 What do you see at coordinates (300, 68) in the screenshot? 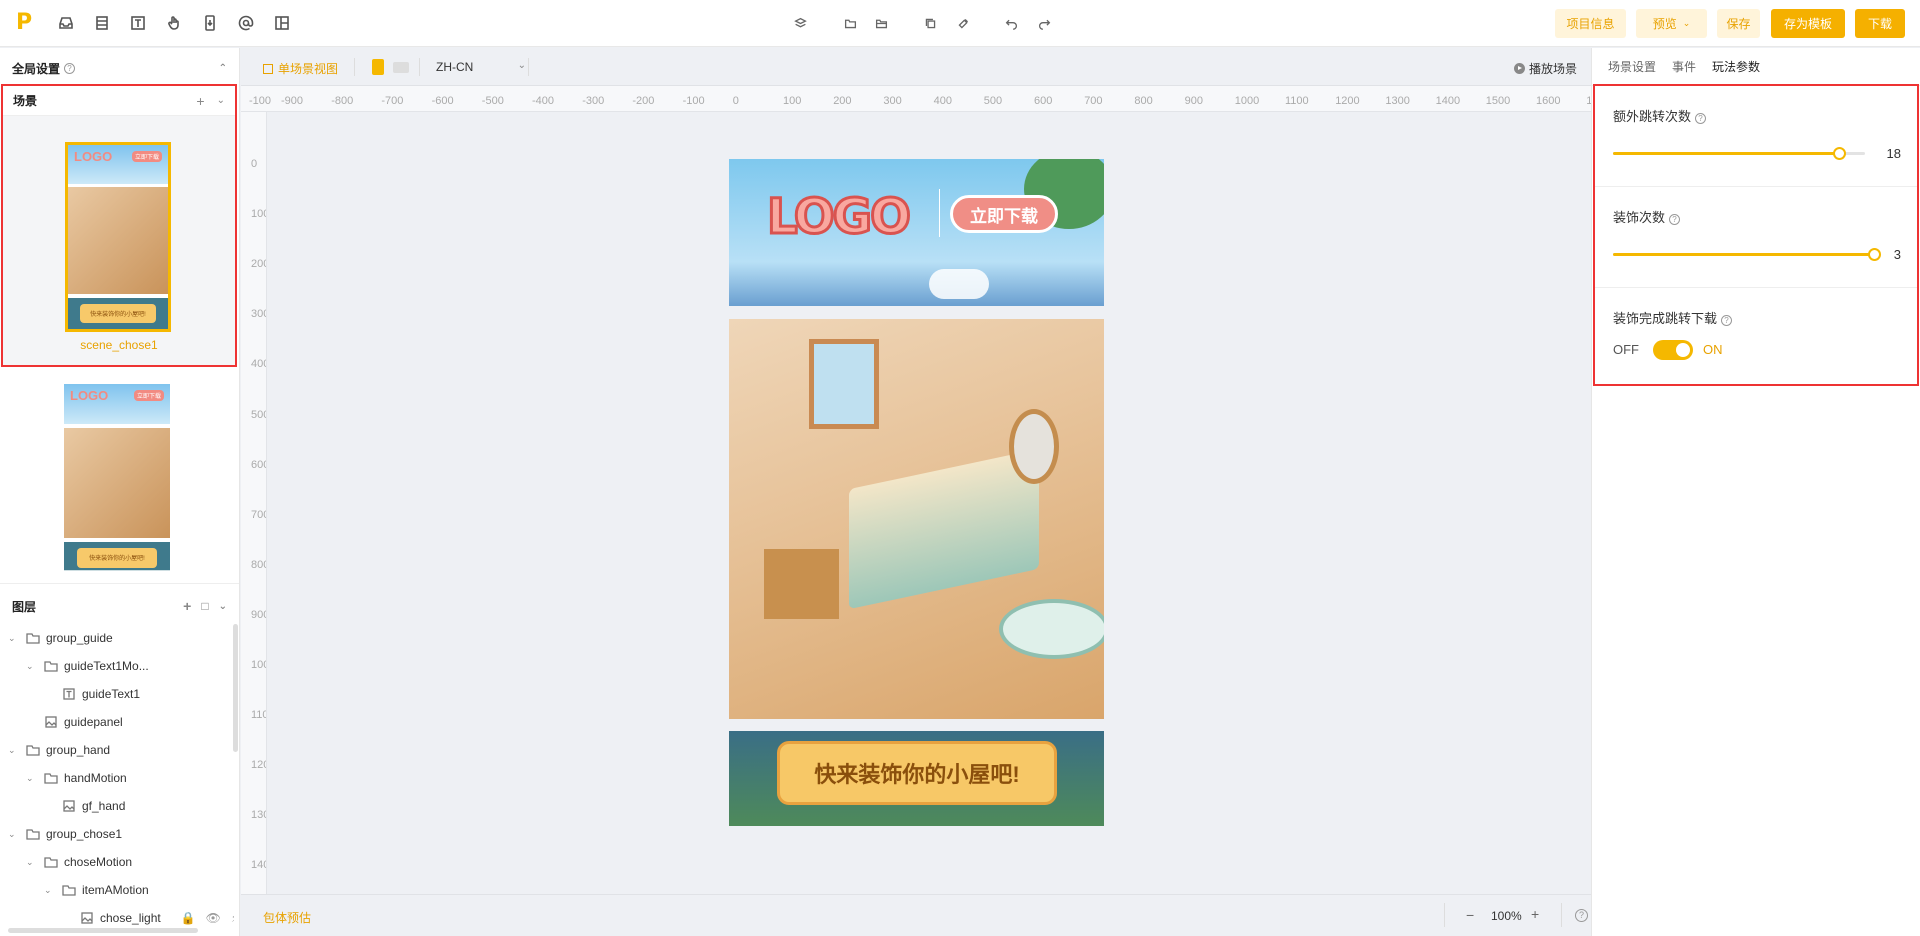
I see `single-scene-view-toggle: 单场景视图` at bounding box center [300, 68].